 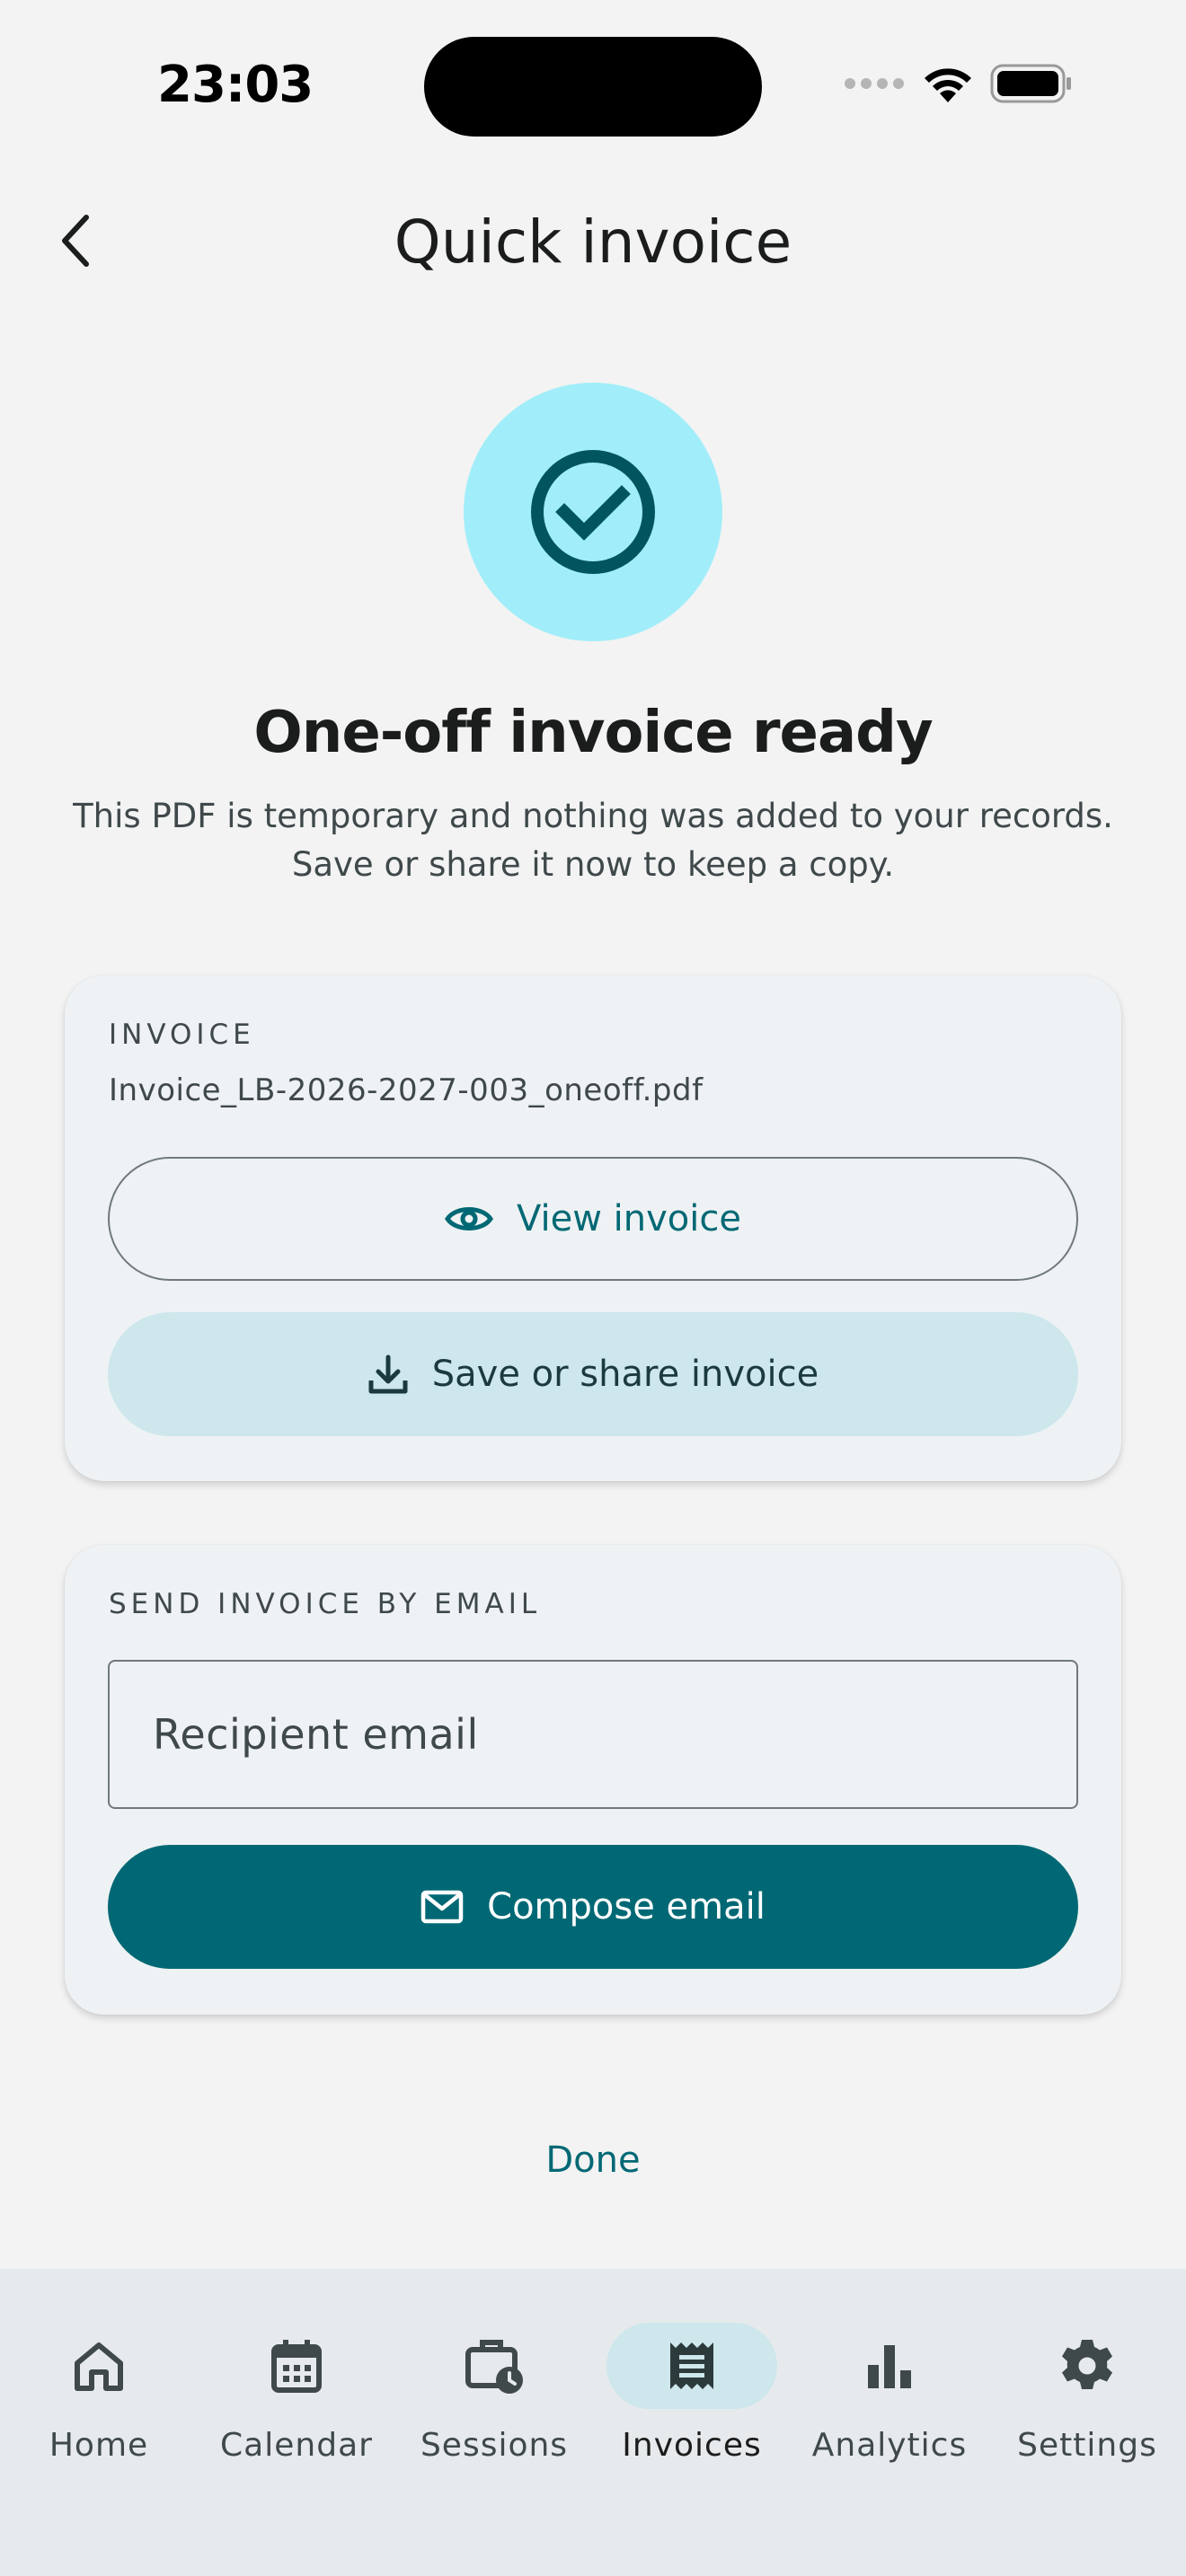 I want to click on save-share-invoice-button: Save or share invoice, so click(x=593, y=1374).